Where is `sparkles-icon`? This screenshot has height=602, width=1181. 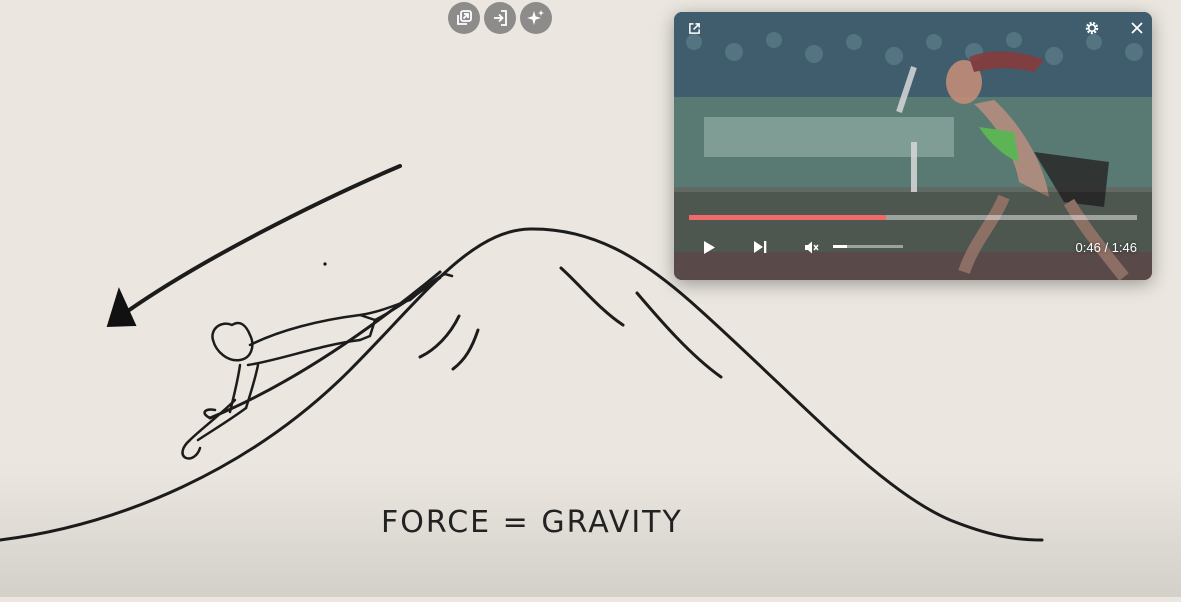
sparkles-icon is located at coordinates (535, 17).